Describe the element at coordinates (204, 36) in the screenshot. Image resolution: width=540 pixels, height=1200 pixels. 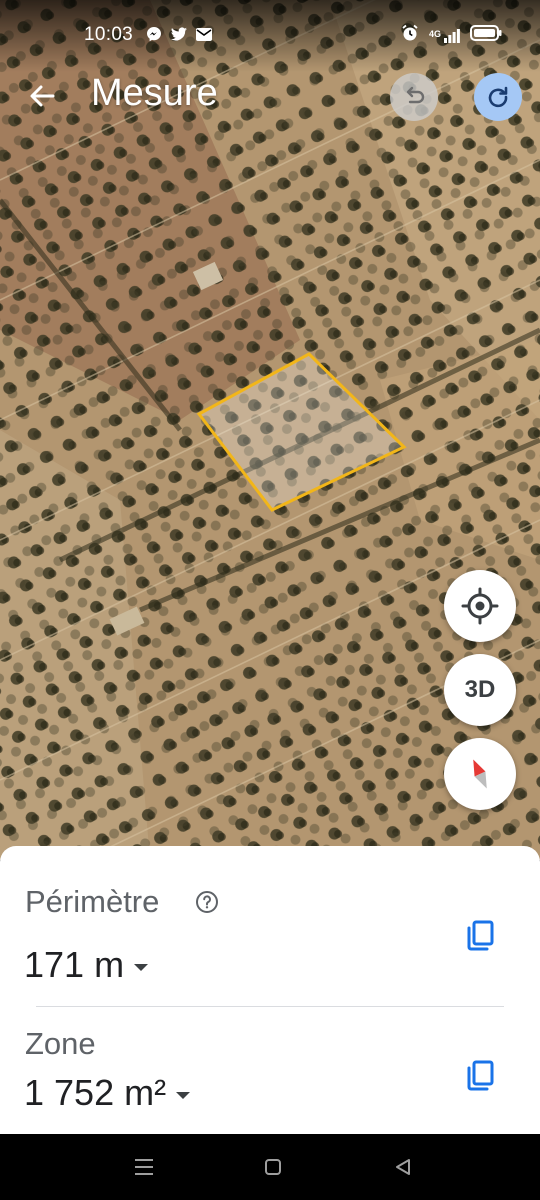
I see `mail-icon` at that location.